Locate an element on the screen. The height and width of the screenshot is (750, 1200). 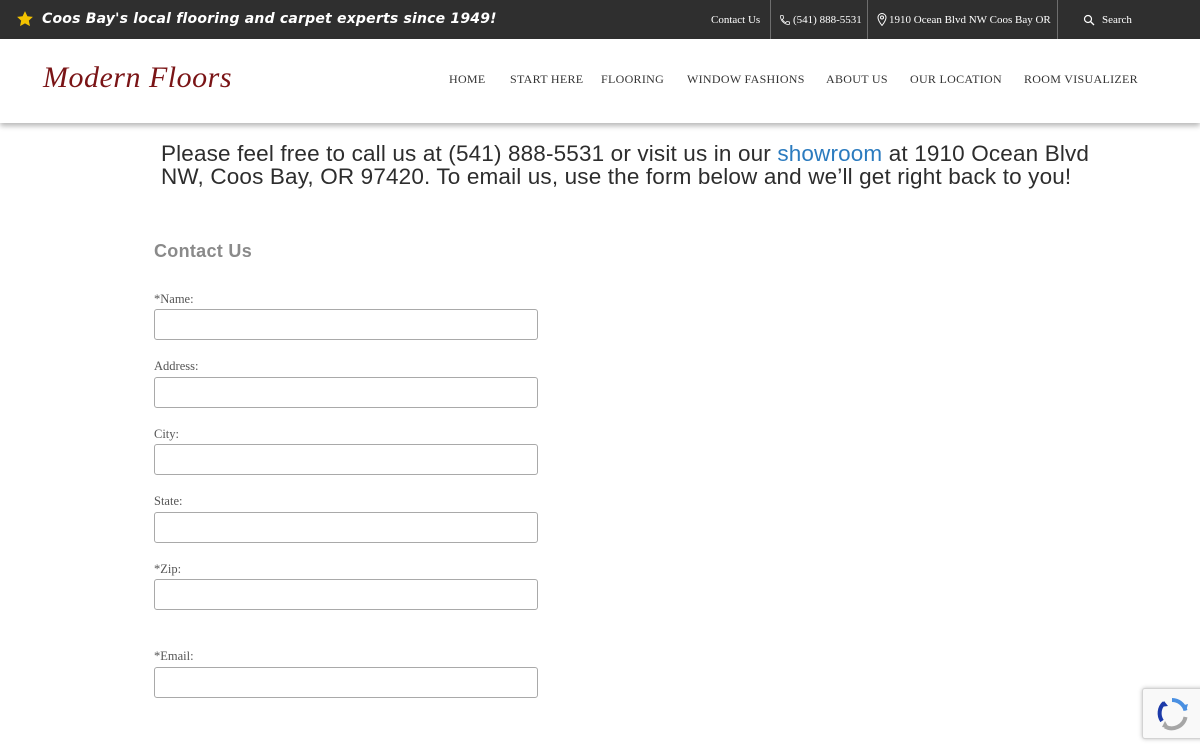
name-field is located at coordinates (346, 324).